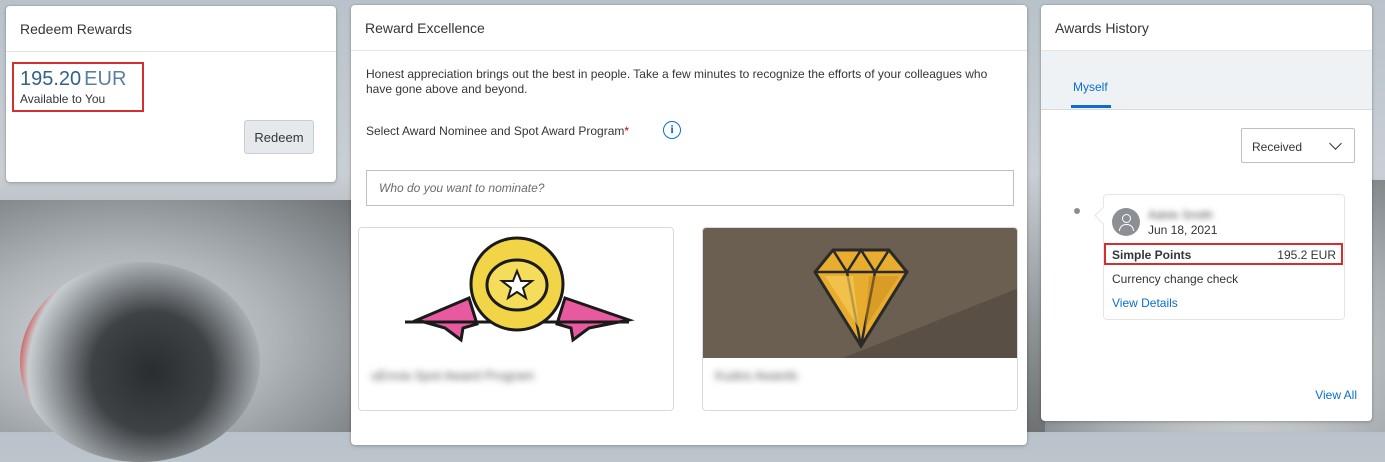  I want to click on view-details-link: View Details, so click(1145, 303).